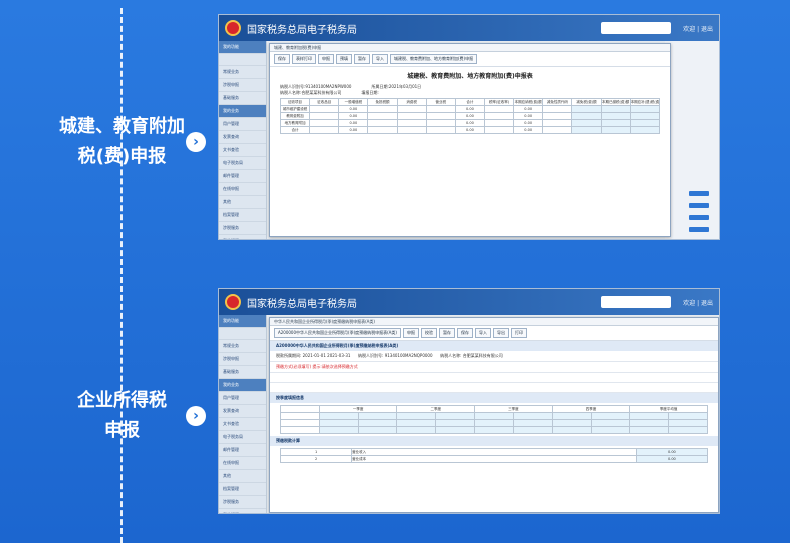 The height and width of the screenshot is (543, 790). I want to click on sidebar-item: 我的业务, so click(242, 111).